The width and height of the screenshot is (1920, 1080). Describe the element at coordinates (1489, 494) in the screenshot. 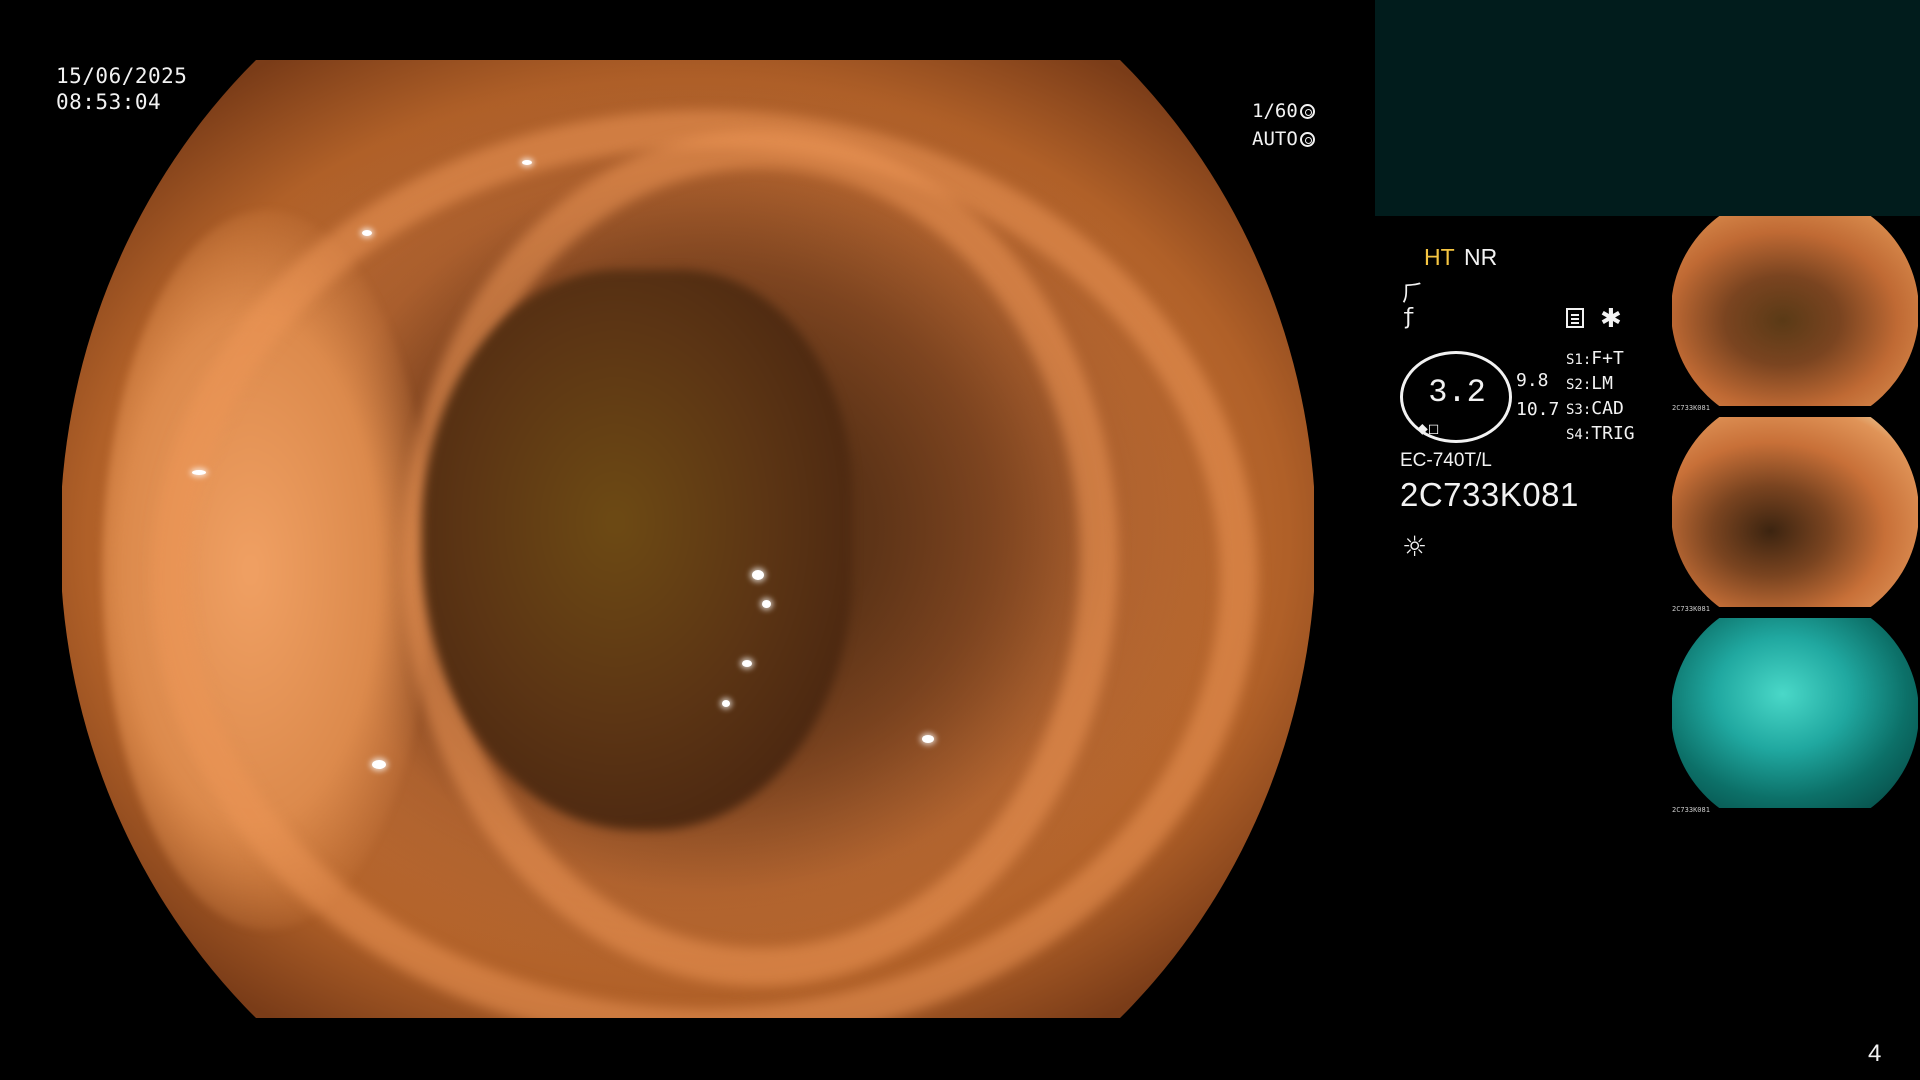

I see `scope-serial: 2C733K081` at that location.